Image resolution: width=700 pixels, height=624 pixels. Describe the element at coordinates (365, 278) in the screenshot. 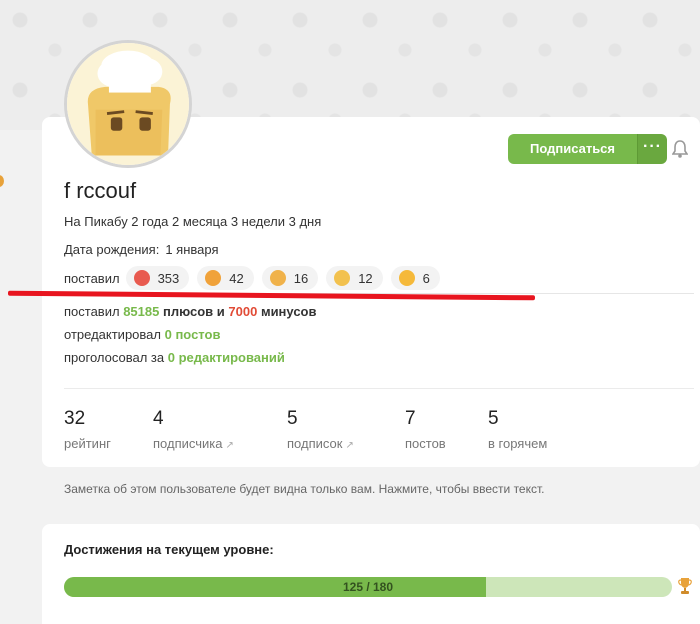

I see `reaction-count: 12` at that location.